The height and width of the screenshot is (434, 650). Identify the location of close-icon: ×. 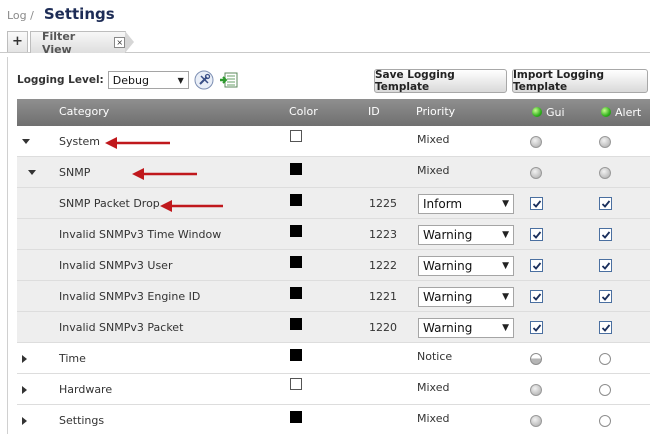
(119, 42).